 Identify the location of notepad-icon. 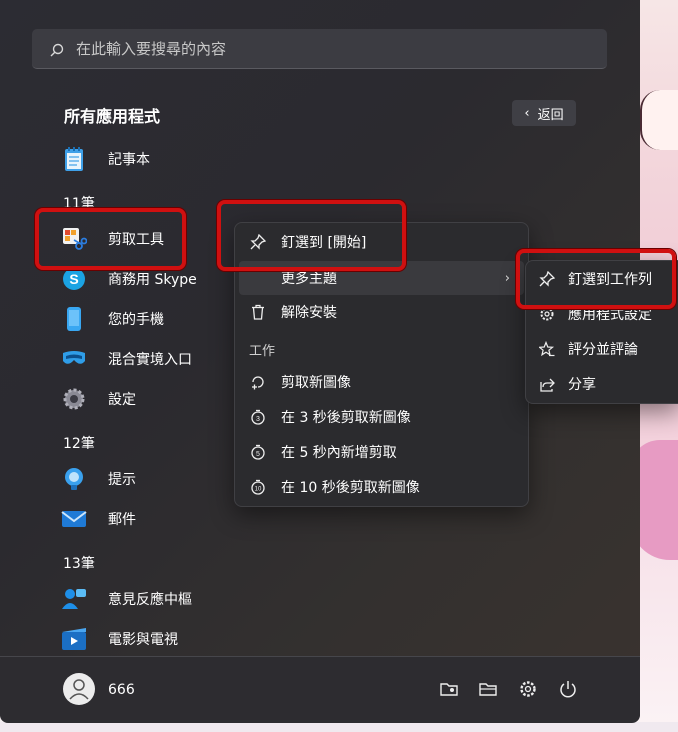
(74, 159).